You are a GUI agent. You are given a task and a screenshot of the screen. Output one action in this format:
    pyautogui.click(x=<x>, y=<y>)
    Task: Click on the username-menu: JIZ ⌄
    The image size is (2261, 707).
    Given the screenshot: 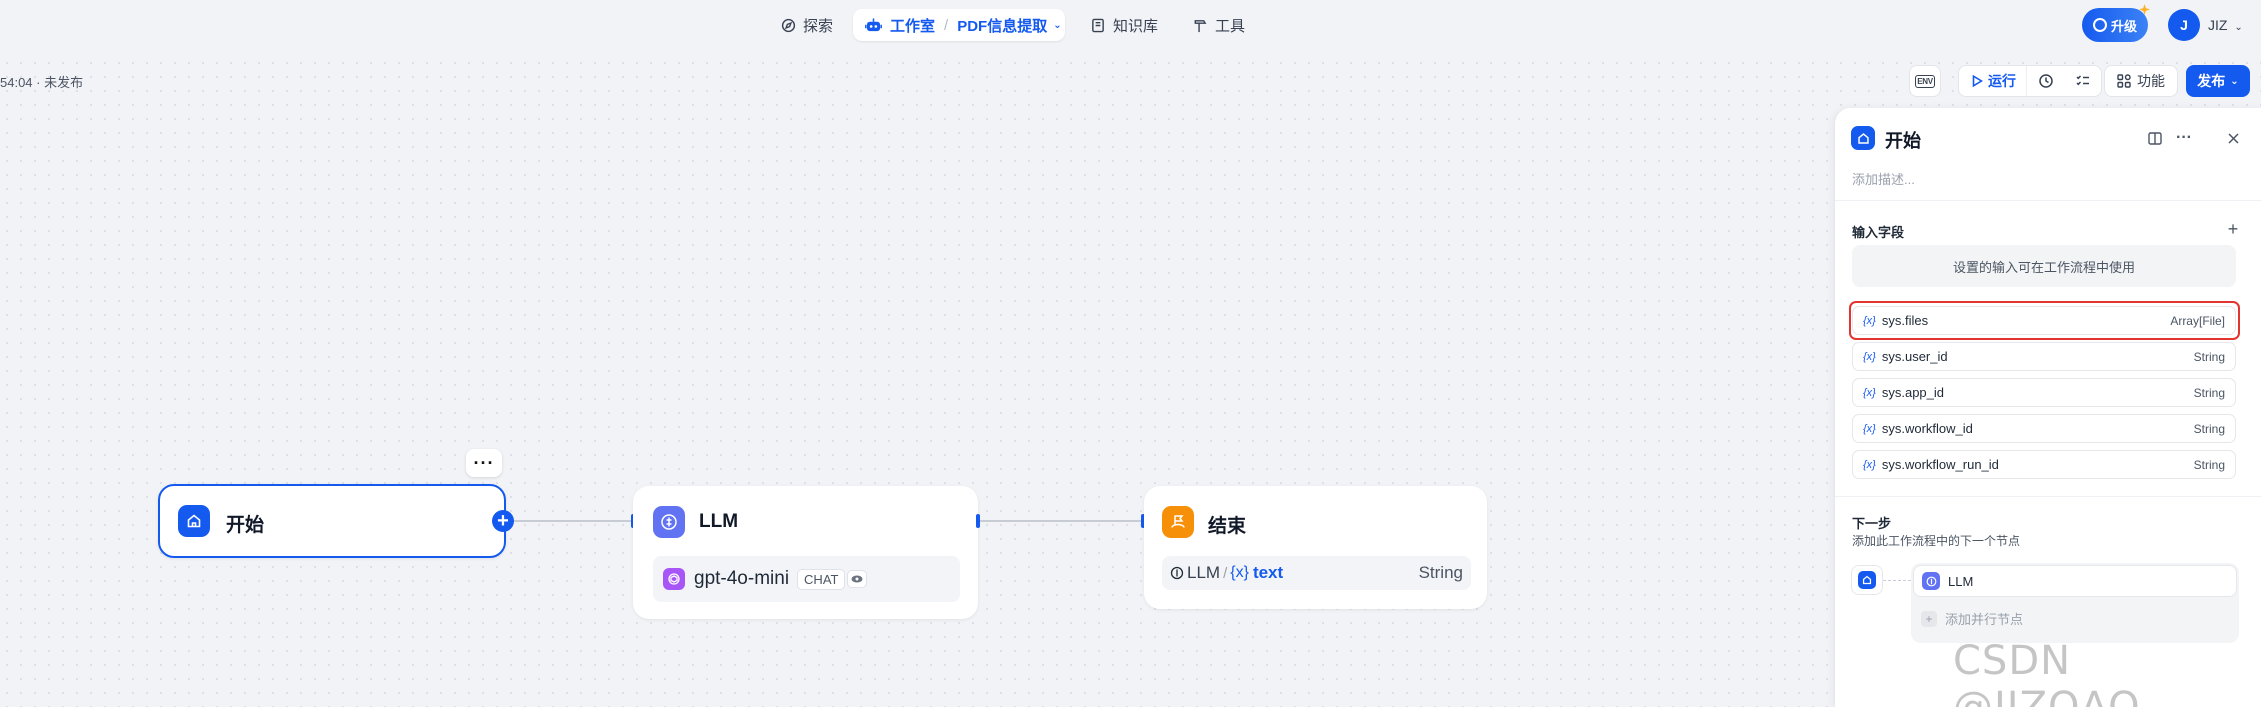 What is the action you would take?
    pyautogui.click(x=2225, y=25)
    